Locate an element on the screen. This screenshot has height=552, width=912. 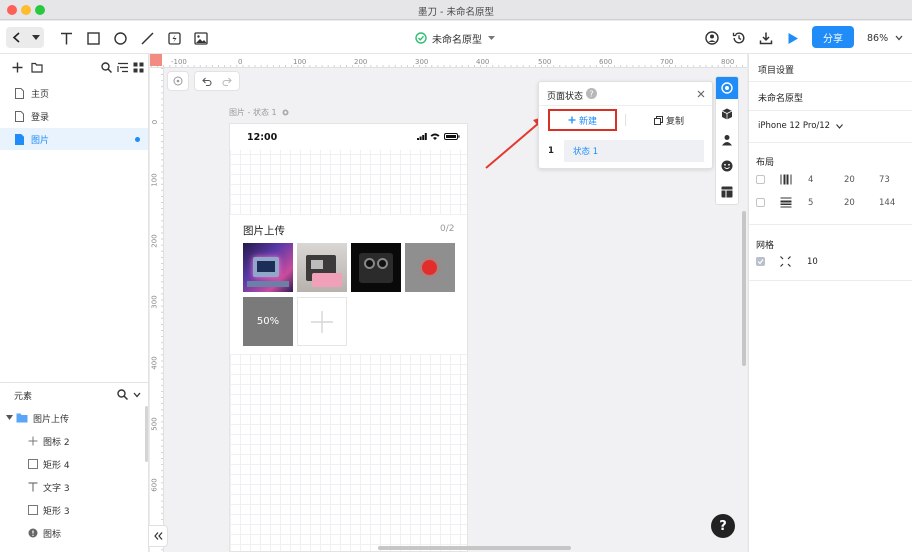
page-item-login: 登录 is located at coordinates (74, 116).